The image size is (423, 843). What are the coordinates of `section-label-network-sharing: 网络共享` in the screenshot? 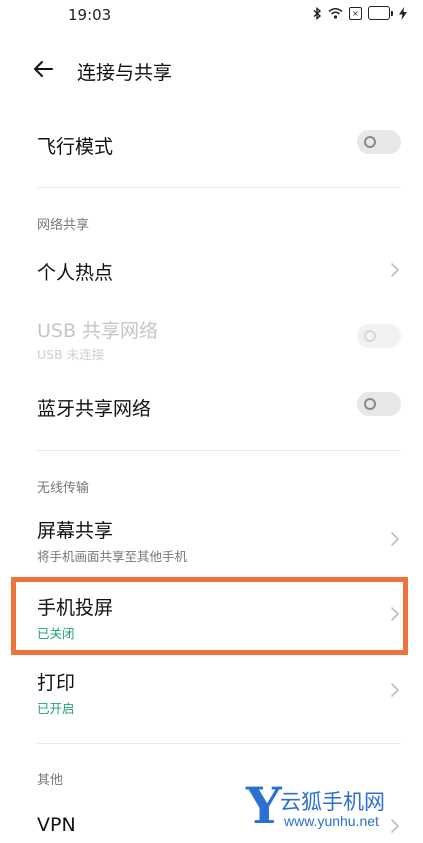 It's located at (63, 225).